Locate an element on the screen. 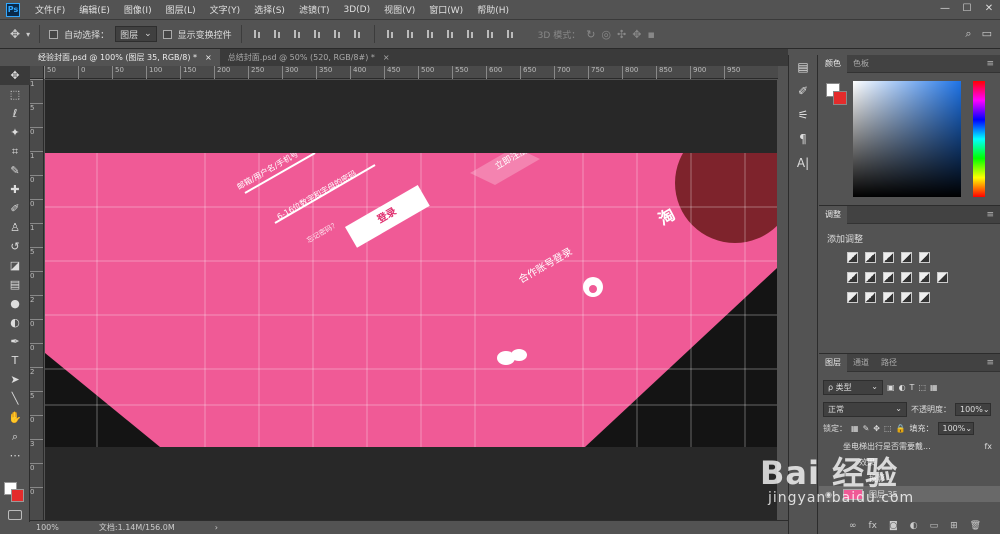 This screenshot has width=1000, height=534. minimize-button: — is located at coordinates (945, 9).